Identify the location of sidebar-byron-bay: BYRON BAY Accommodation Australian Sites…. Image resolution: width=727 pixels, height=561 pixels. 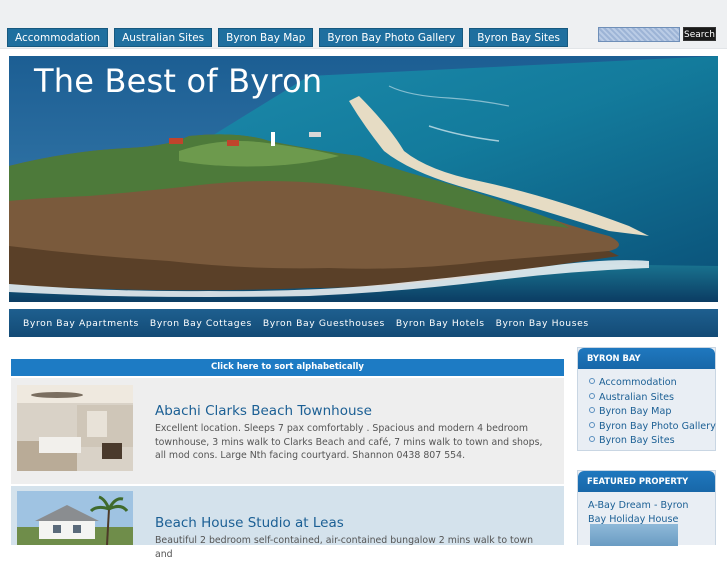
(646, 399).